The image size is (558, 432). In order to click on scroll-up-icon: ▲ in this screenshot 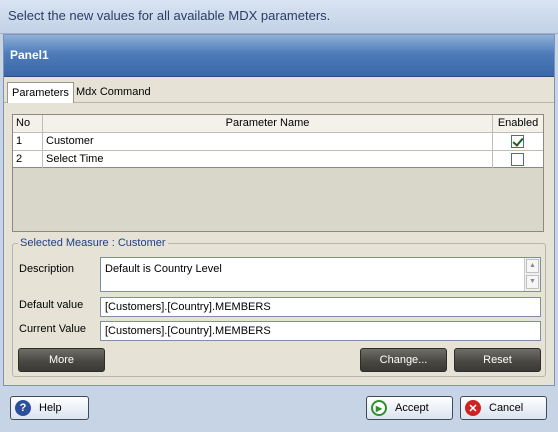, I will do `click(532, 266)`.